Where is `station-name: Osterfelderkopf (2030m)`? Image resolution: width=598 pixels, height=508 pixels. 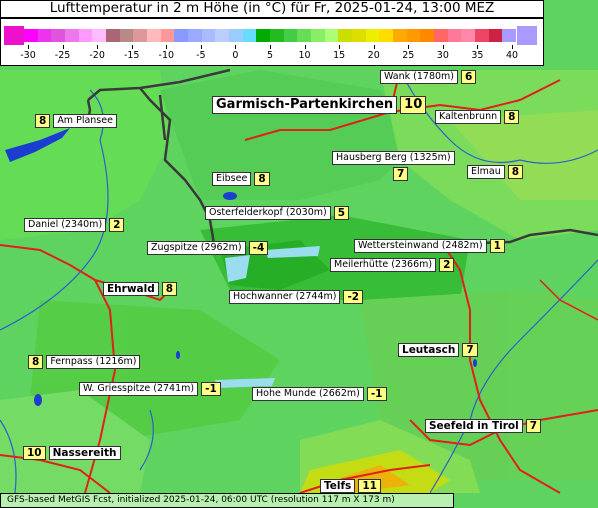 station-name: Osterfelderkopf (2030m) is located at coordinates (268, 213).